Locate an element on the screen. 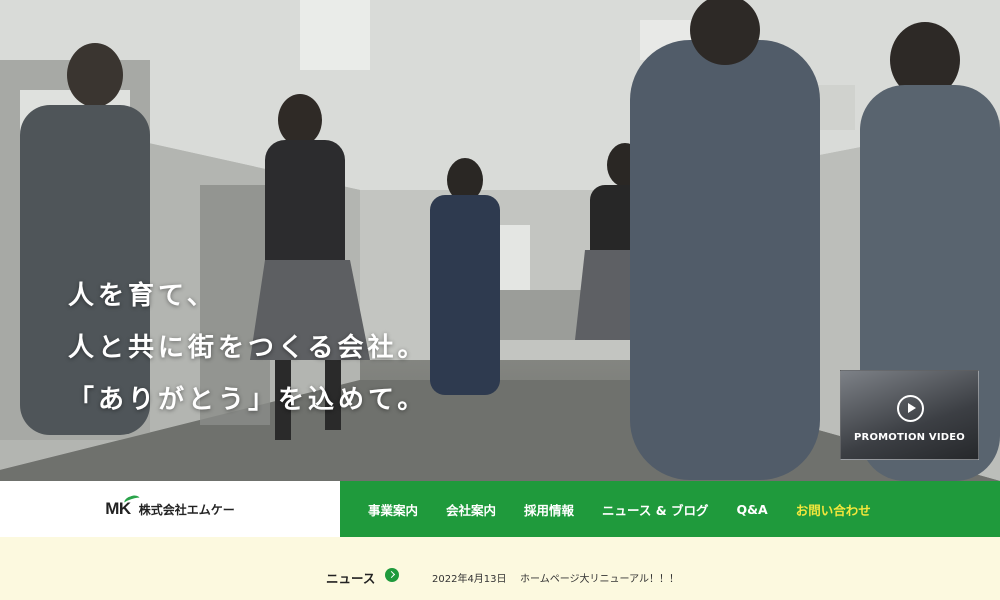 The image size is (1000, 600). tagline-line-2: 人と共に街をつくる会社。 is located at coordinates (248, 348).